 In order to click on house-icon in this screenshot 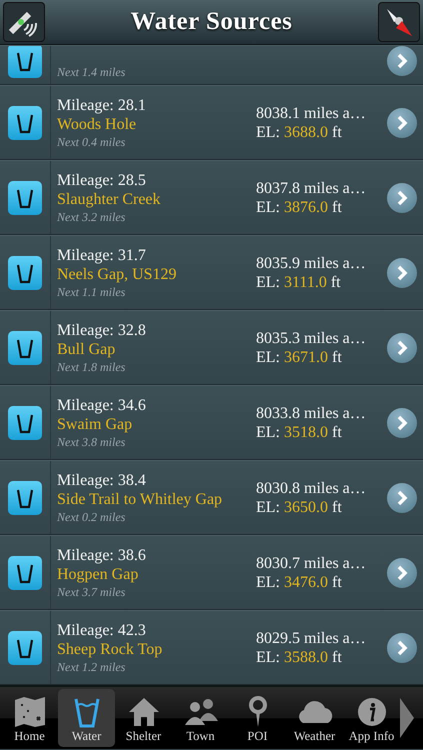, I will do `click(143, 712)`.